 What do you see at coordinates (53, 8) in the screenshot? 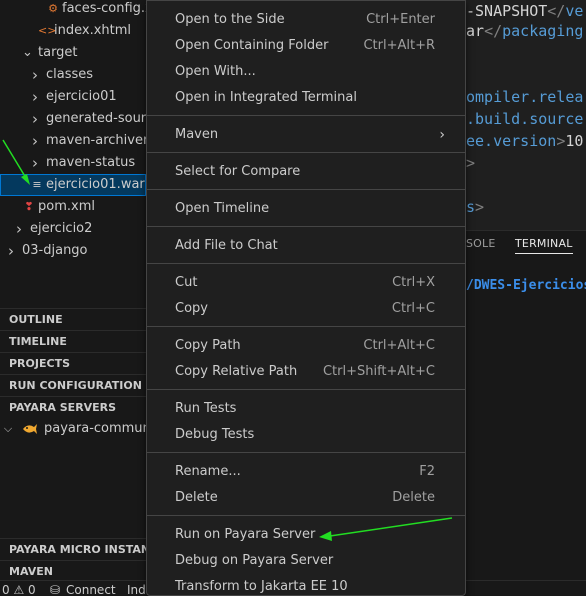
I see `xml-file-icon: ⚙` at bounding box center [53, 8].